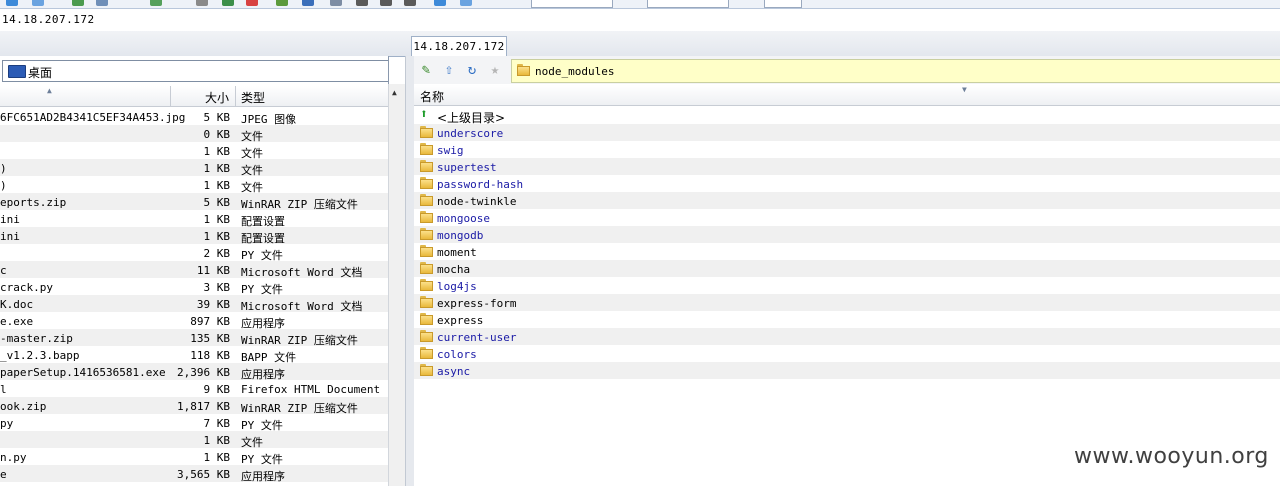 Image resolution: width=1280 pixels, height=486 pixels. Describe the element at coordinates (195, 71) in the screenshot. I see `location-dropdown: 桌面 ▼` at that location.